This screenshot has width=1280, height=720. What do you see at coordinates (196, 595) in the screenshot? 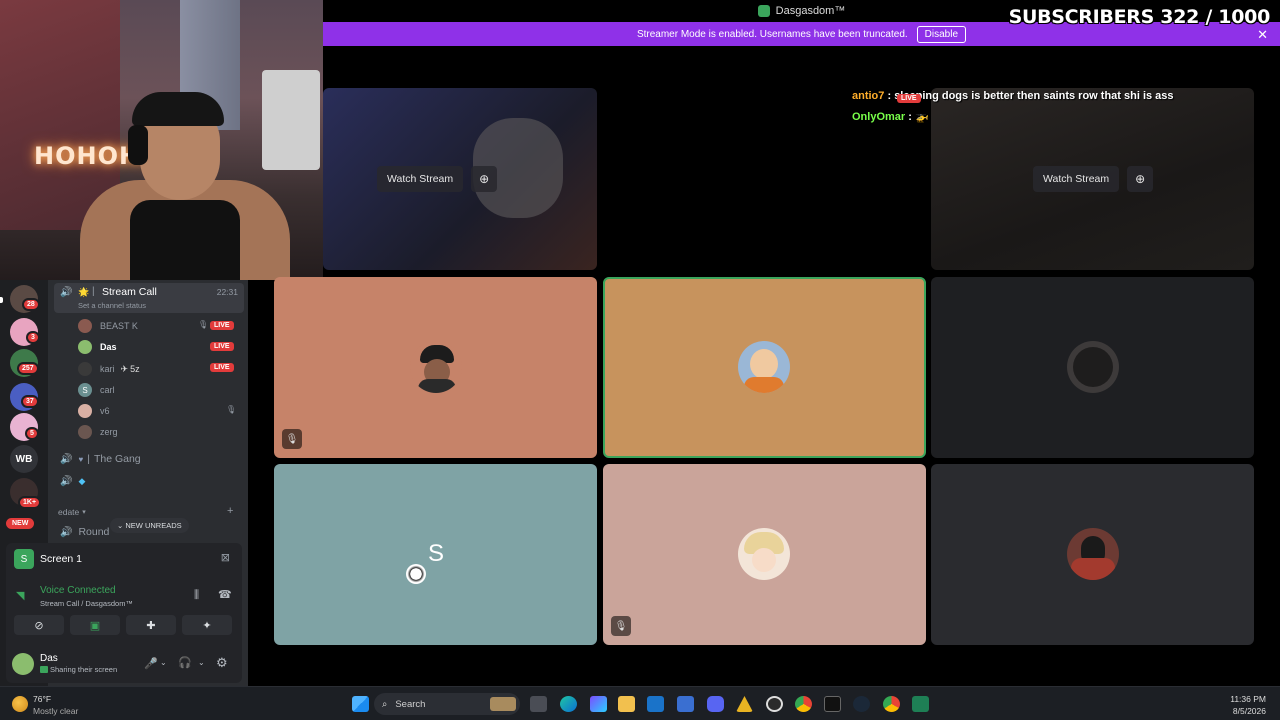
I see `noise-suppression-icon: ⫼` at bounding box center [196, 595].